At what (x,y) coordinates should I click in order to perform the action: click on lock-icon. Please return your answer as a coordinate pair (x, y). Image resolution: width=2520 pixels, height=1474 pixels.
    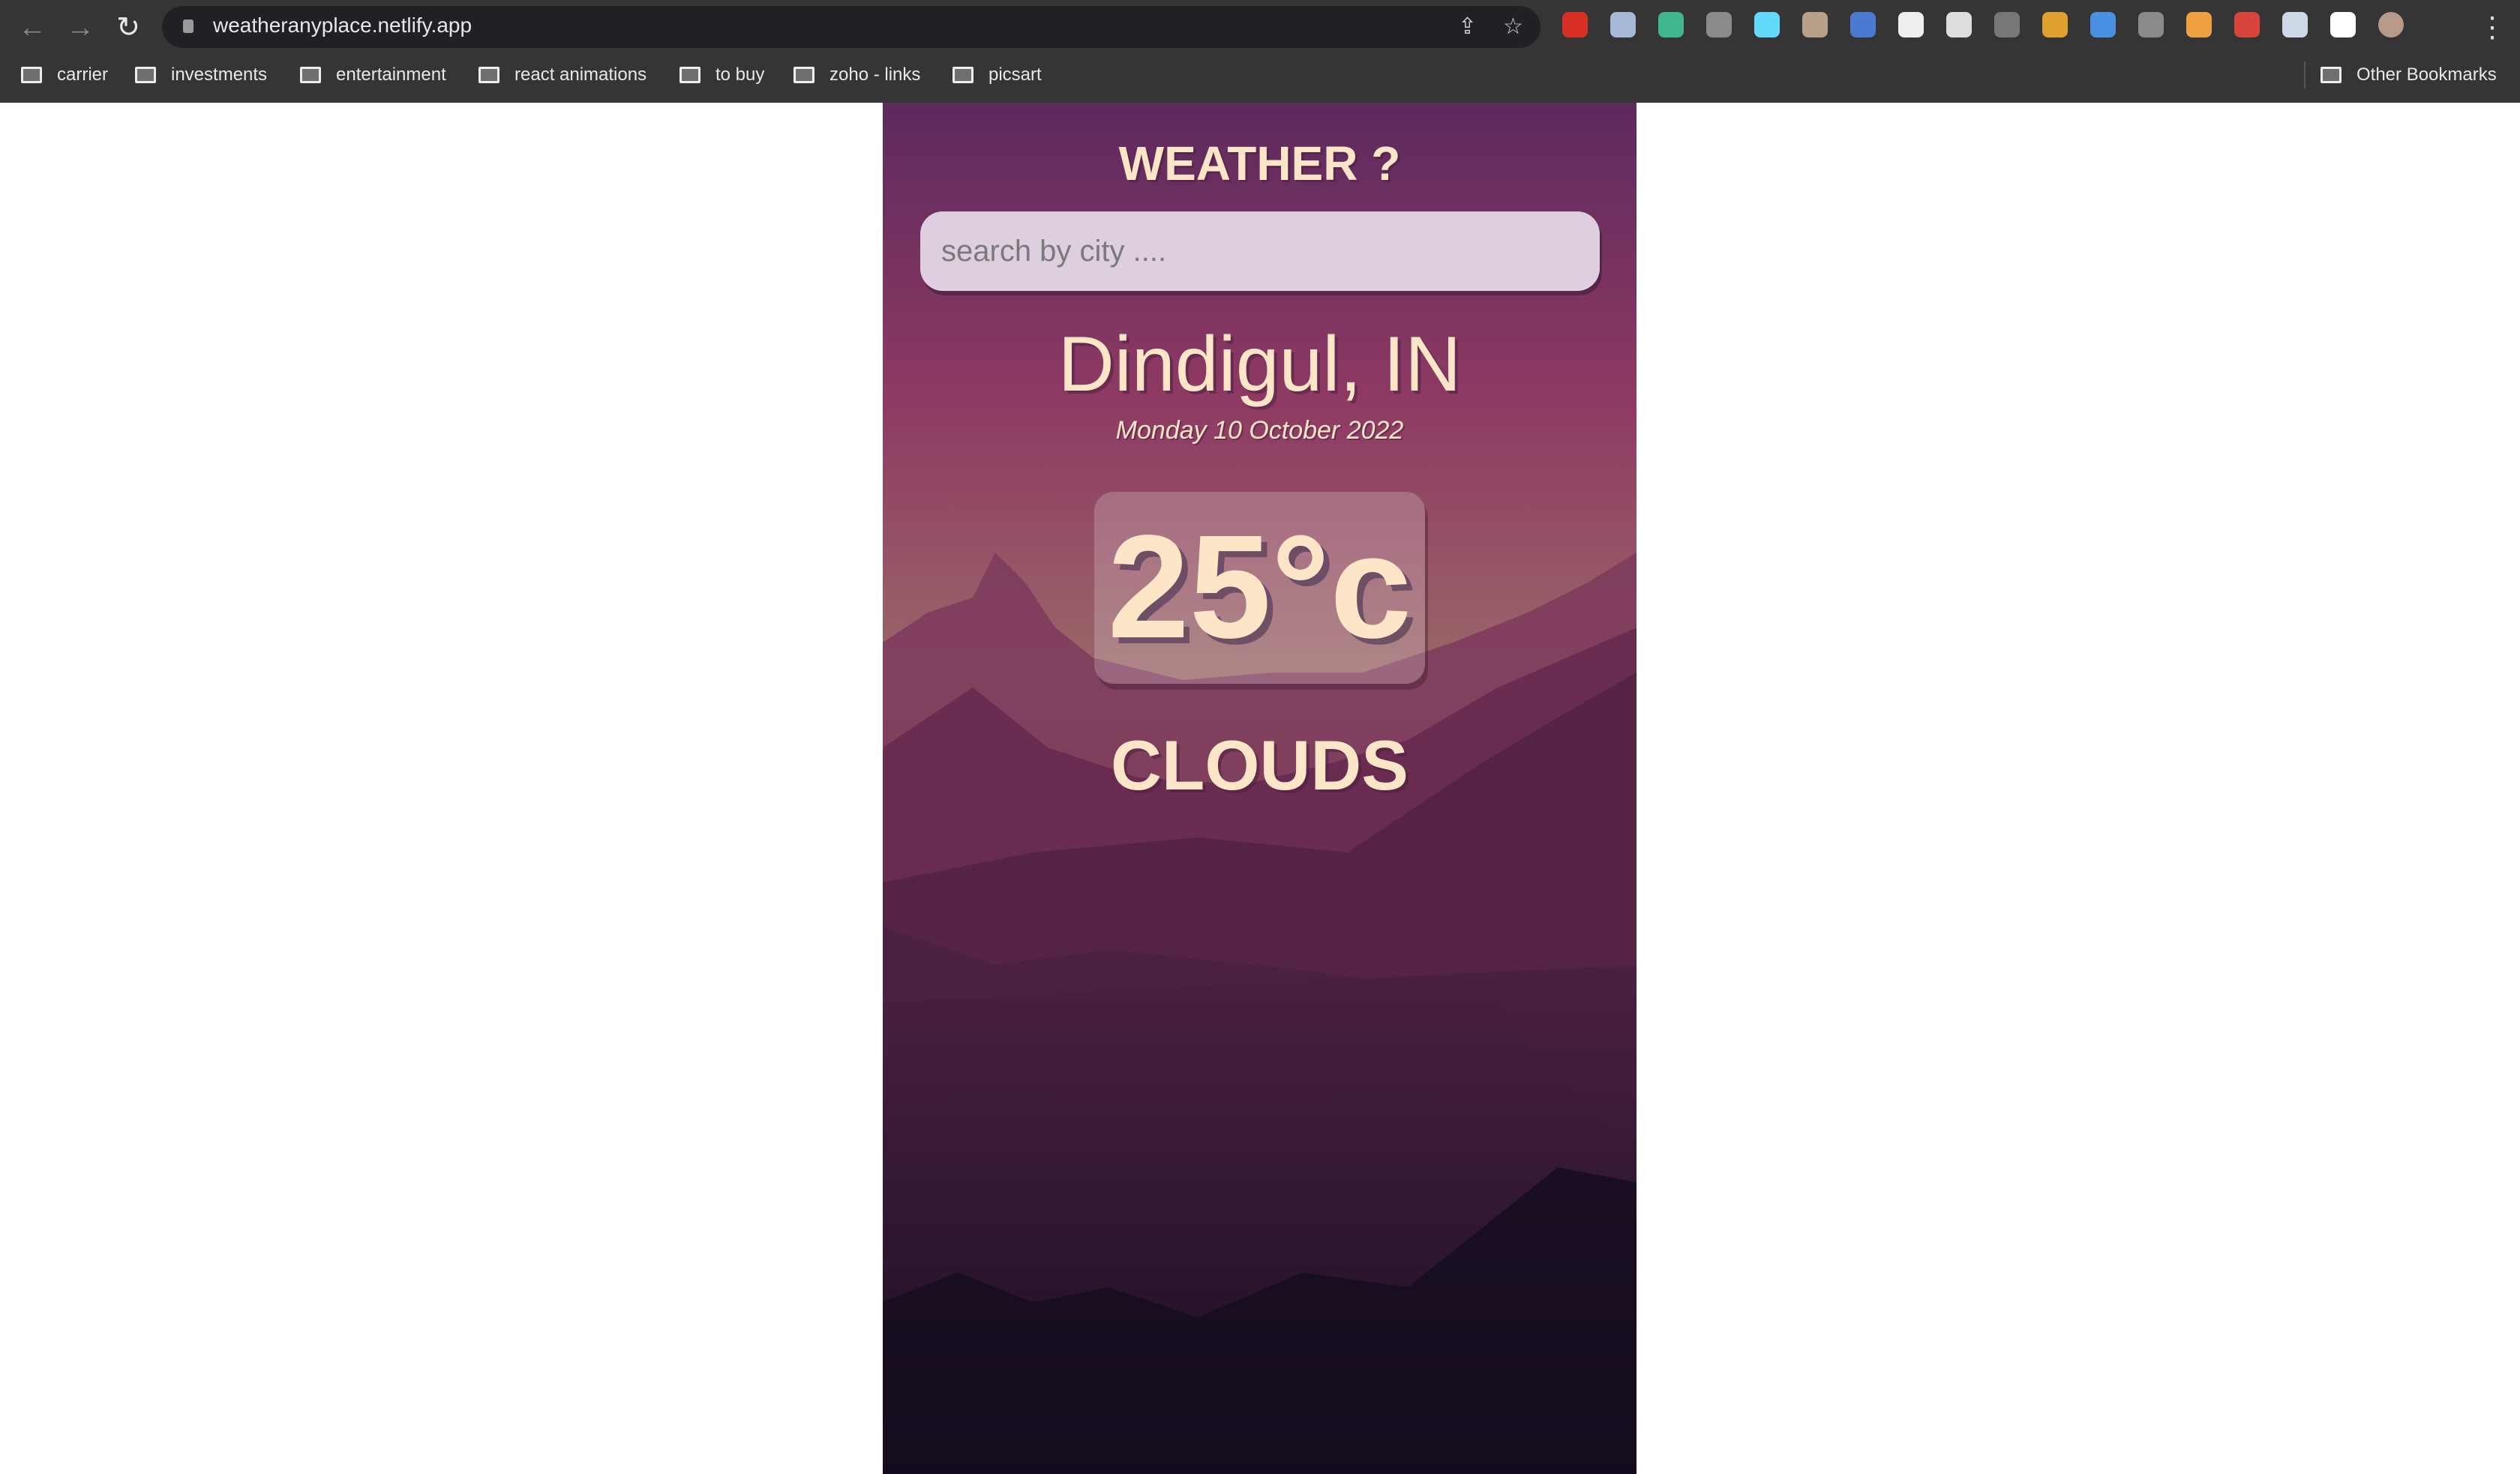
    Looking at the image, I should click on (188, 26).